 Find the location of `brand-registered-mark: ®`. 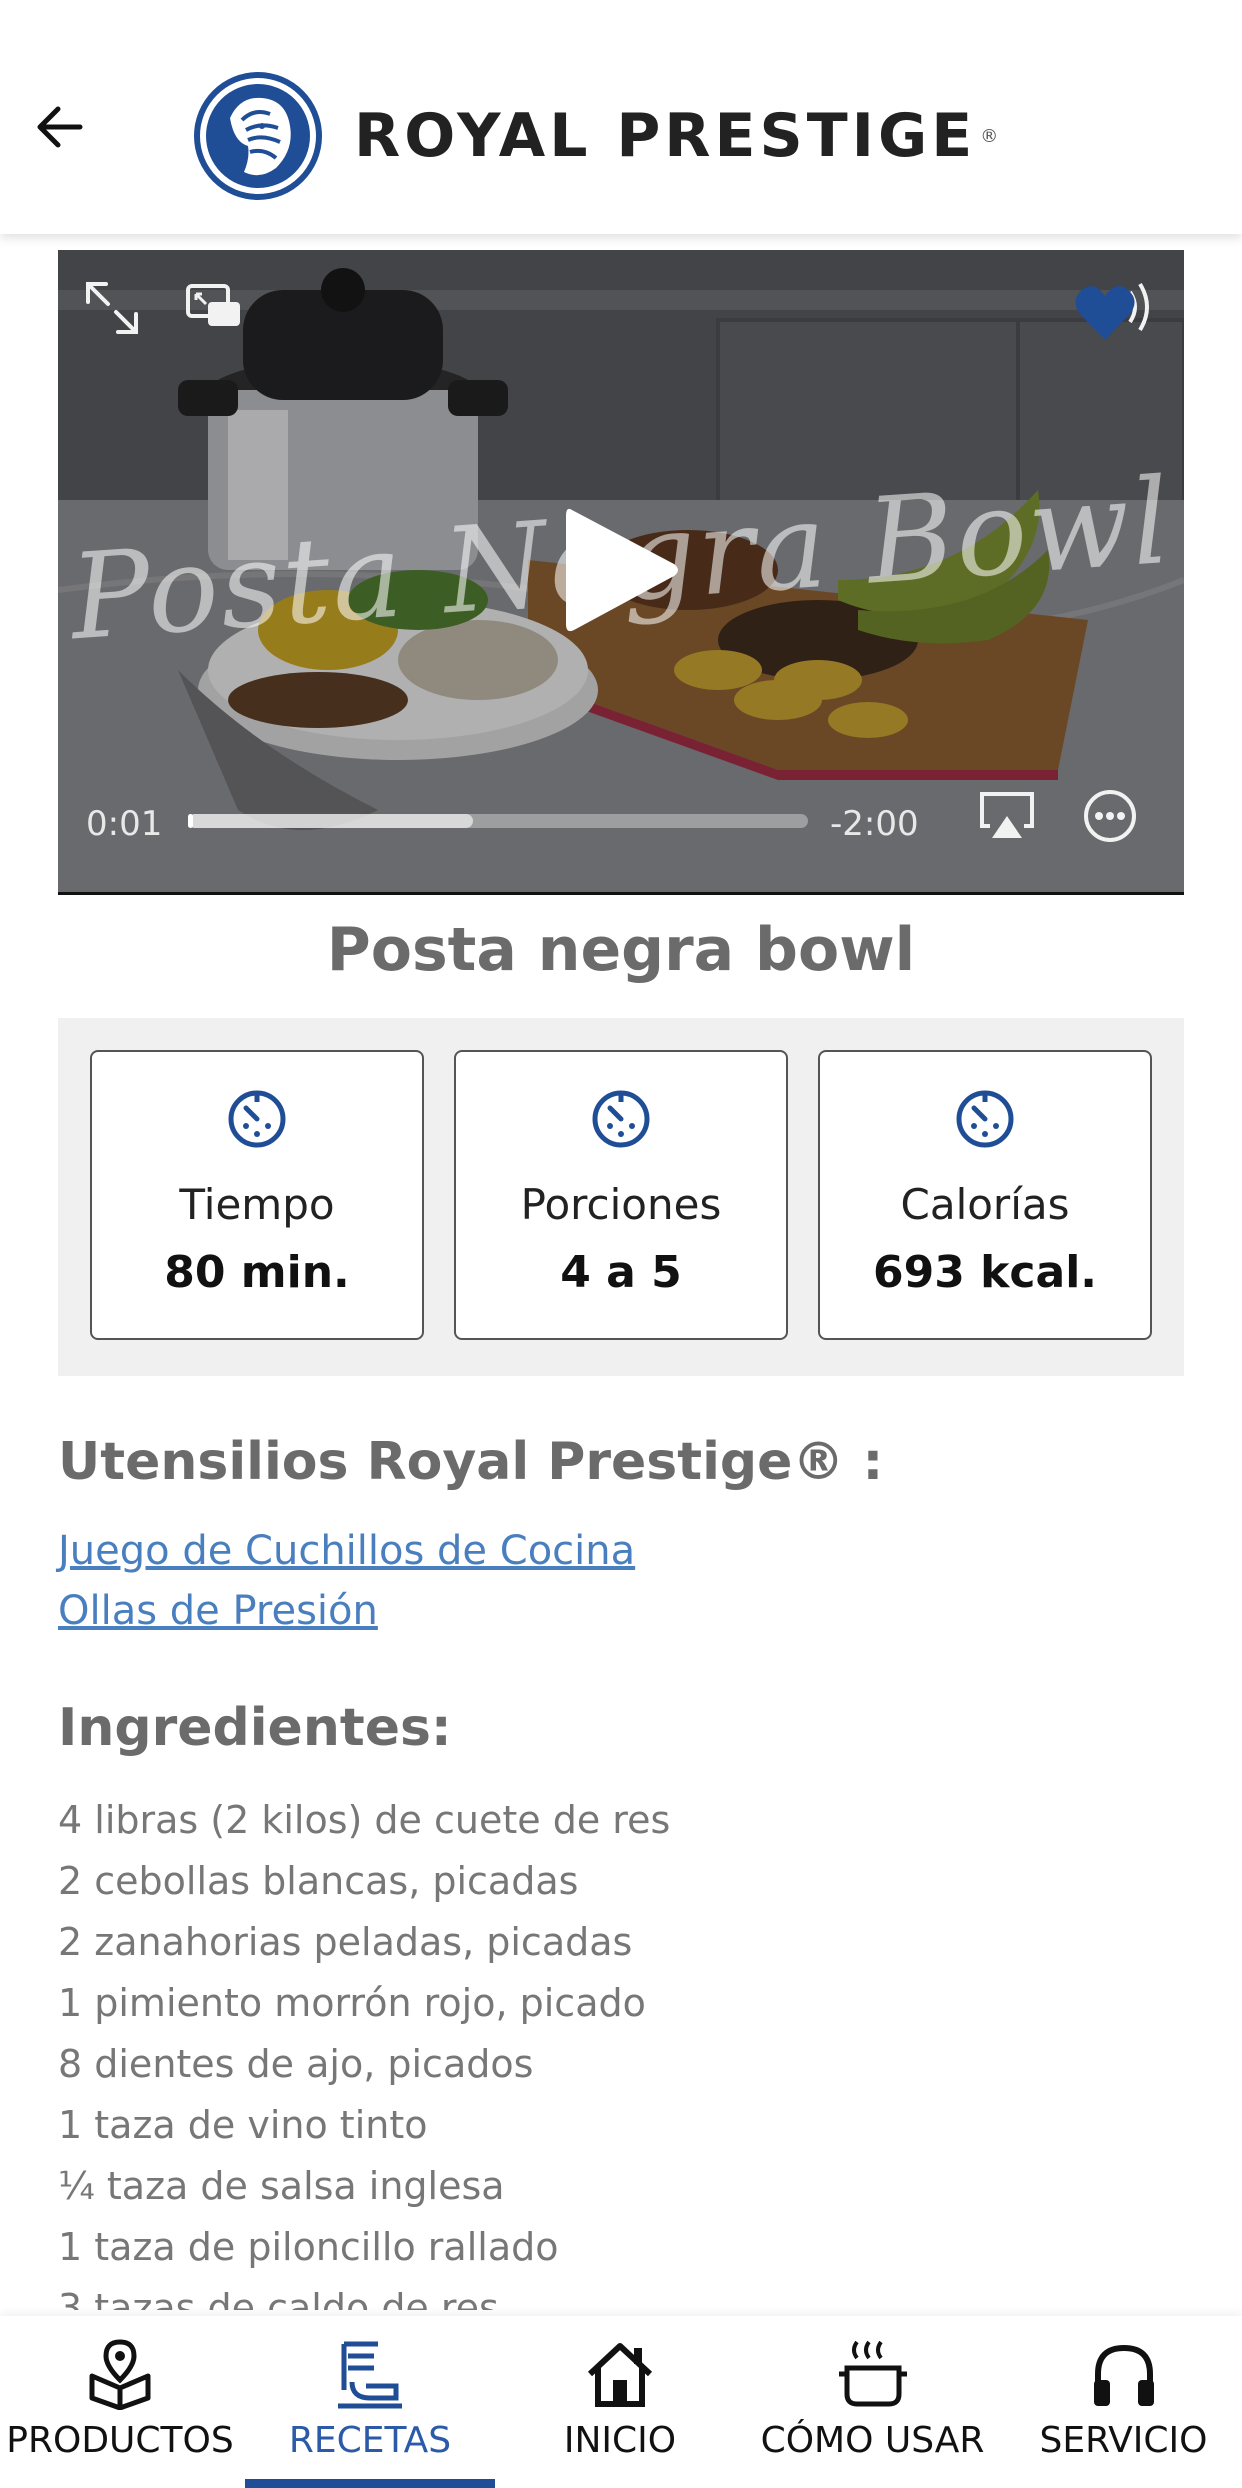

brand-registered-mark: ® is located at coordinates (989, 136).